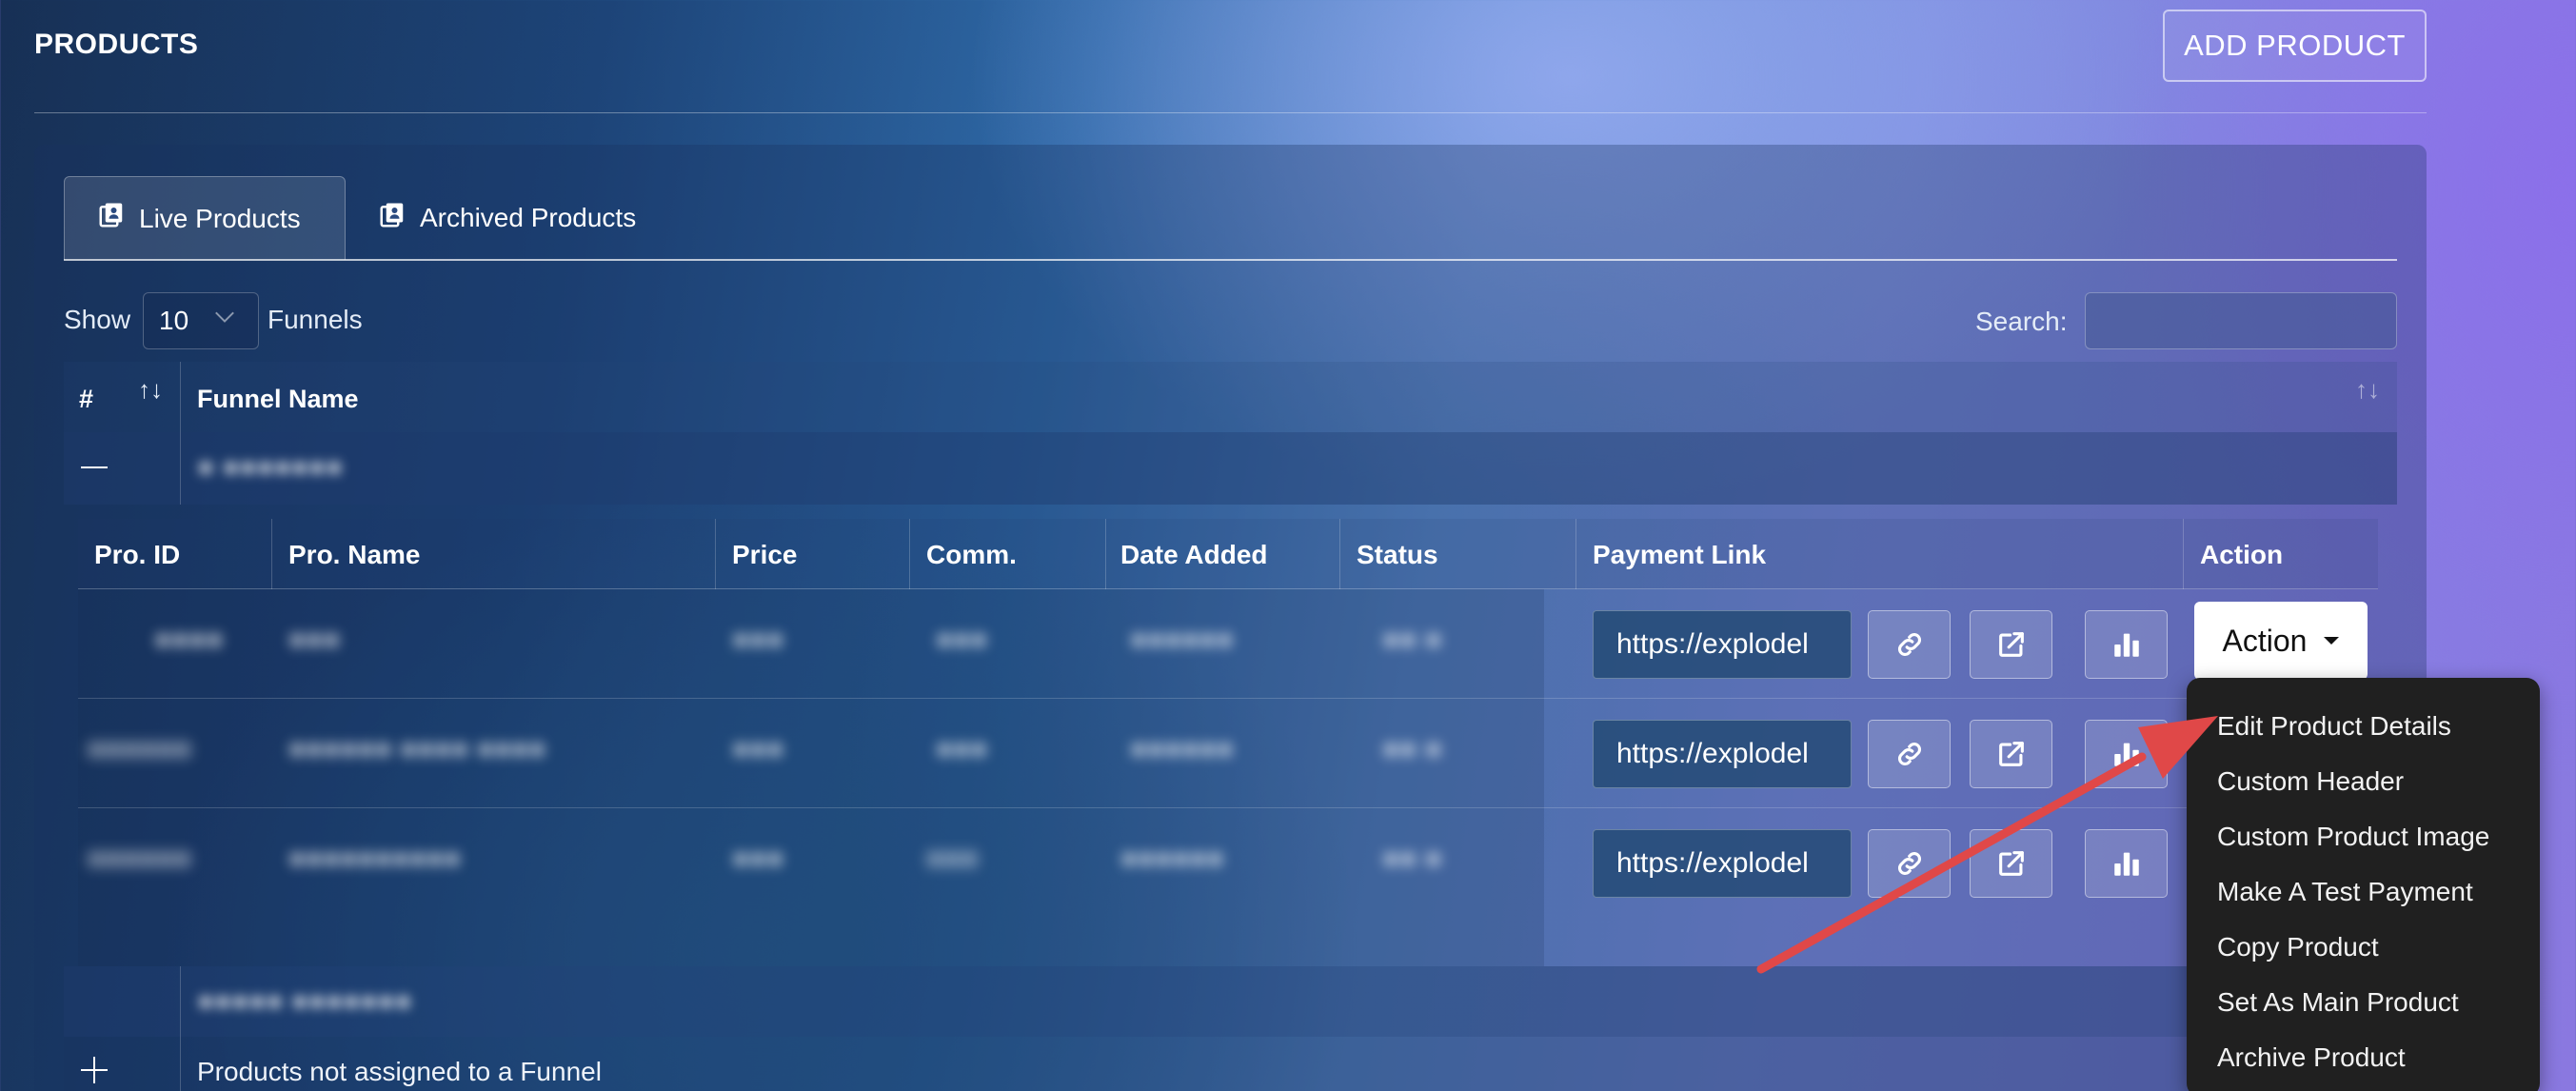  Describe the element at coordinates (304, 1001) in the screenshot. I see `funnel-name: ●●●●● ●●●●●●●` at that location.